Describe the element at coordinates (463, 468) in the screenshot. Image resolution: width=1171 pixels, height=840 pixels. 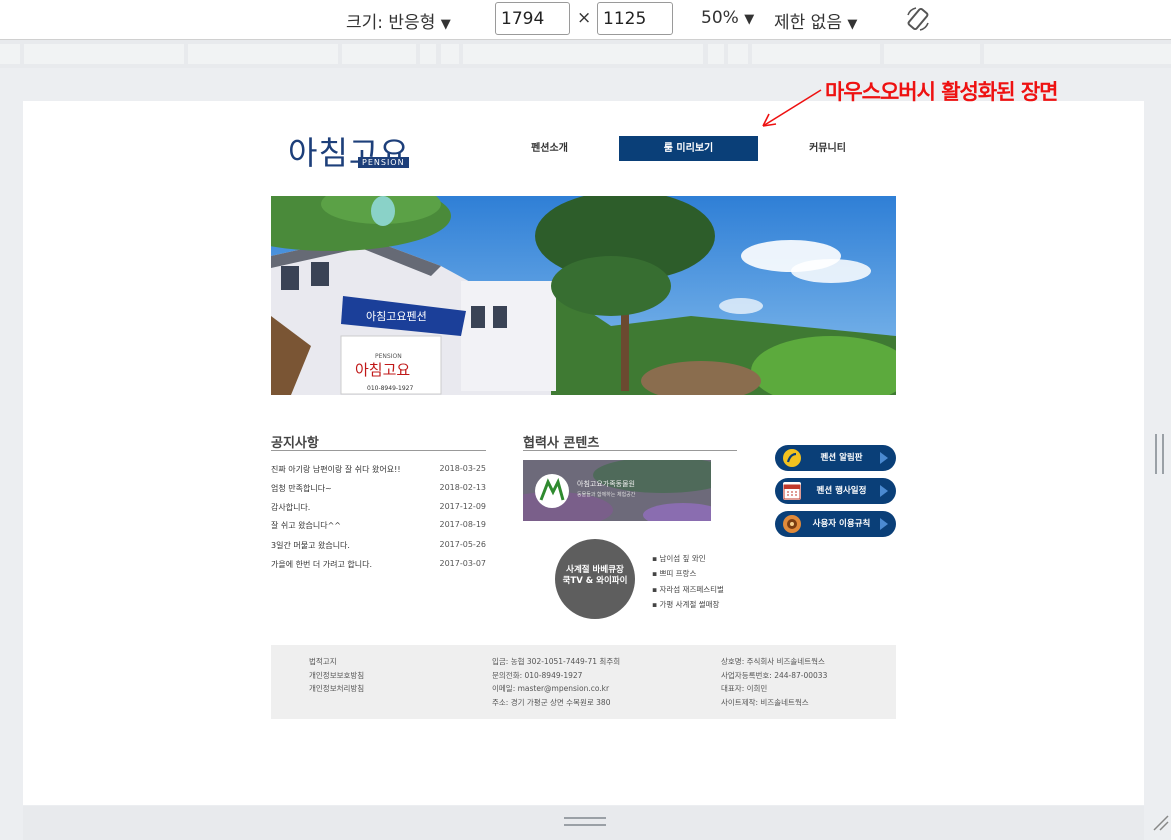
I see `notice-date: 2018-03-25` at that location.